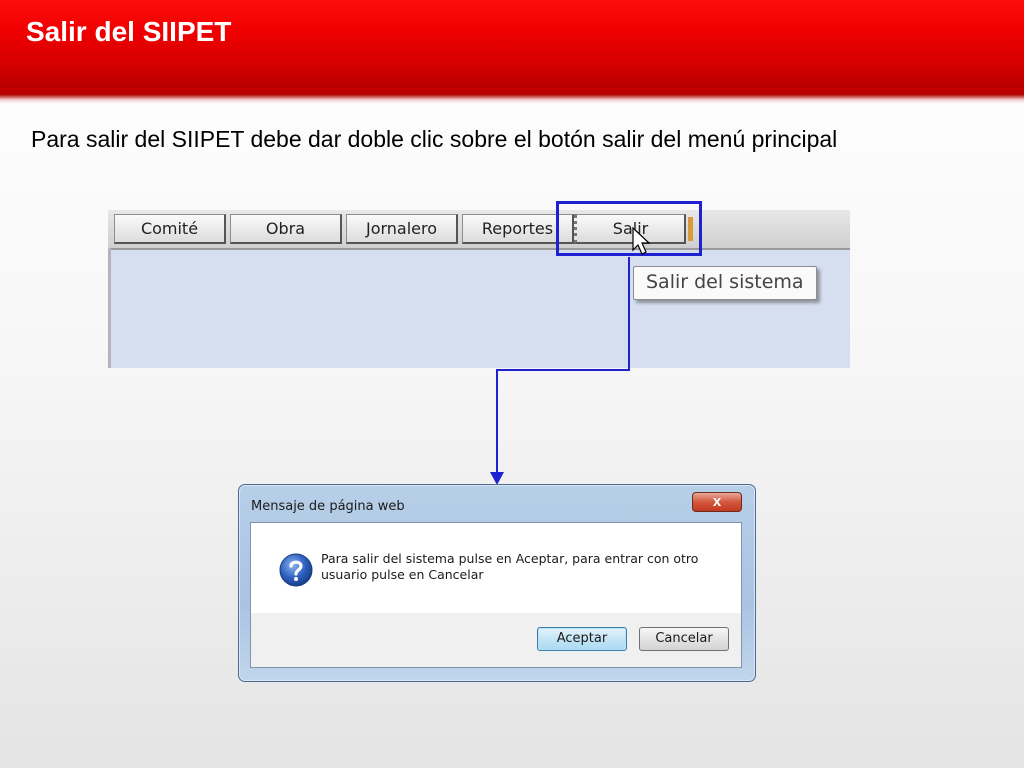 Image resolution: width=1024 pixels, height=768 pixels. Describe the element at coordinates (129, 31) in the screenshot. I see `slide-title: Salir del SIIPET` at that location.